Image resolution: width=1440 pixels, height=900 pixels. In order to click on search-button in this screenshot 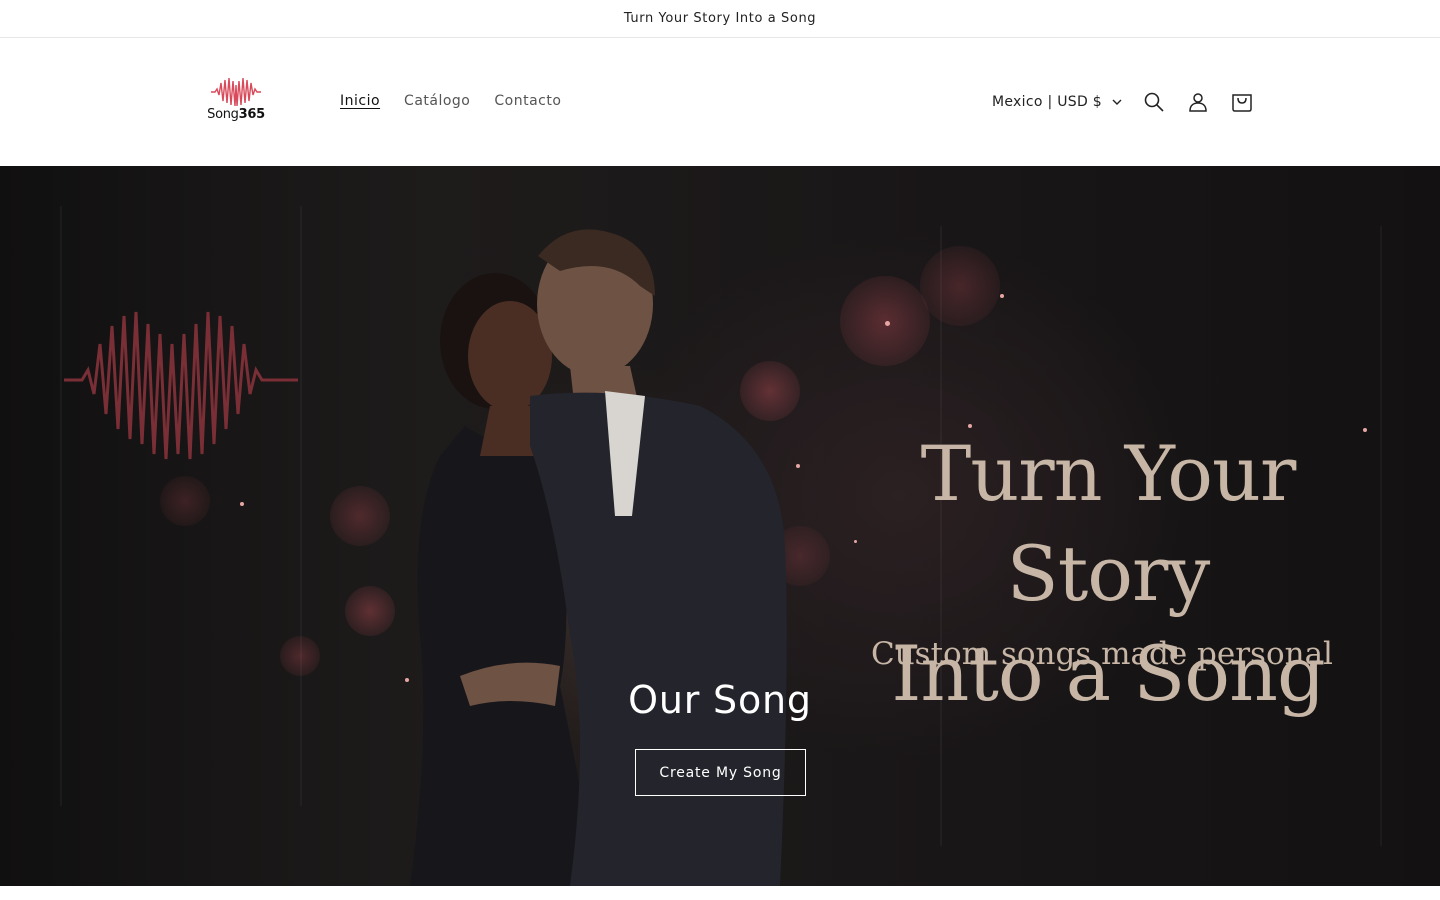, I will do `click(1154, 102)`.